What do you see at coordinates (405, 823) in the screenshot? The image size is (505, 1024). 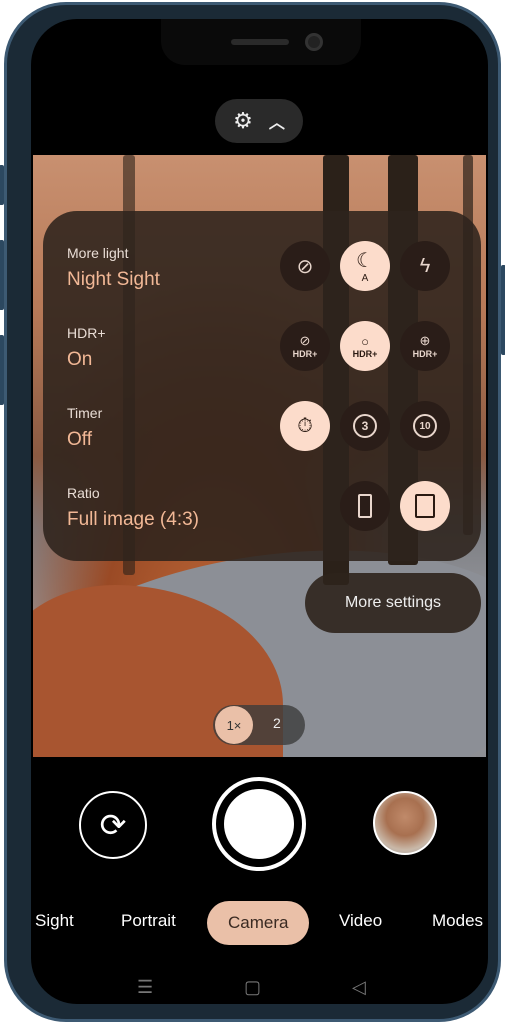 I see `gallery-thumbnail` at bounding box center [405, 823].